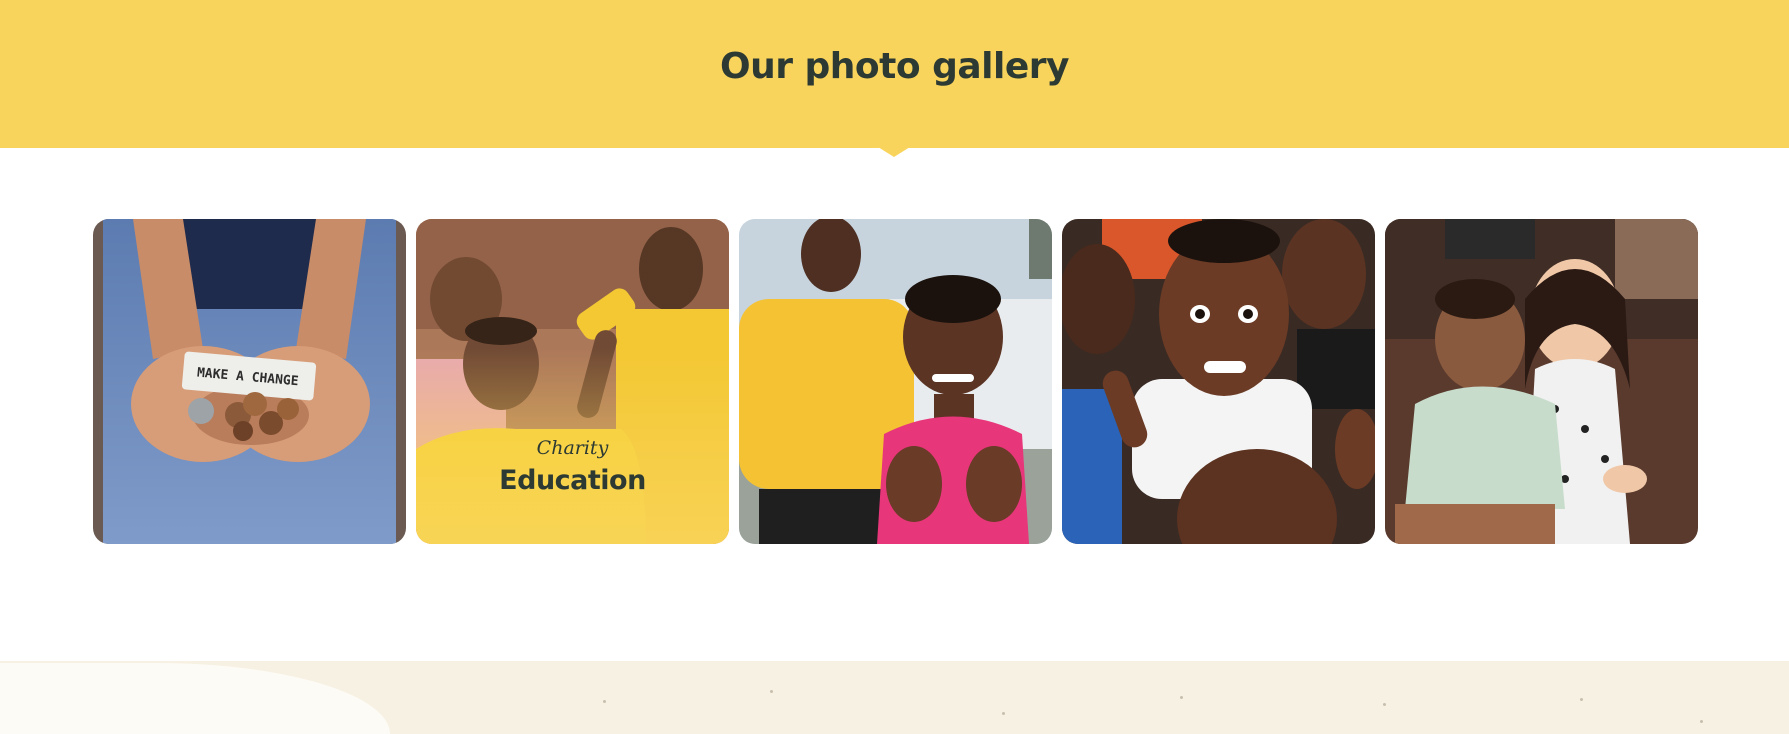 This screenshot has height=734, width=1789. I want to click on gallery-photo-coins: MAKE A CHANGE, so click(249, 381).